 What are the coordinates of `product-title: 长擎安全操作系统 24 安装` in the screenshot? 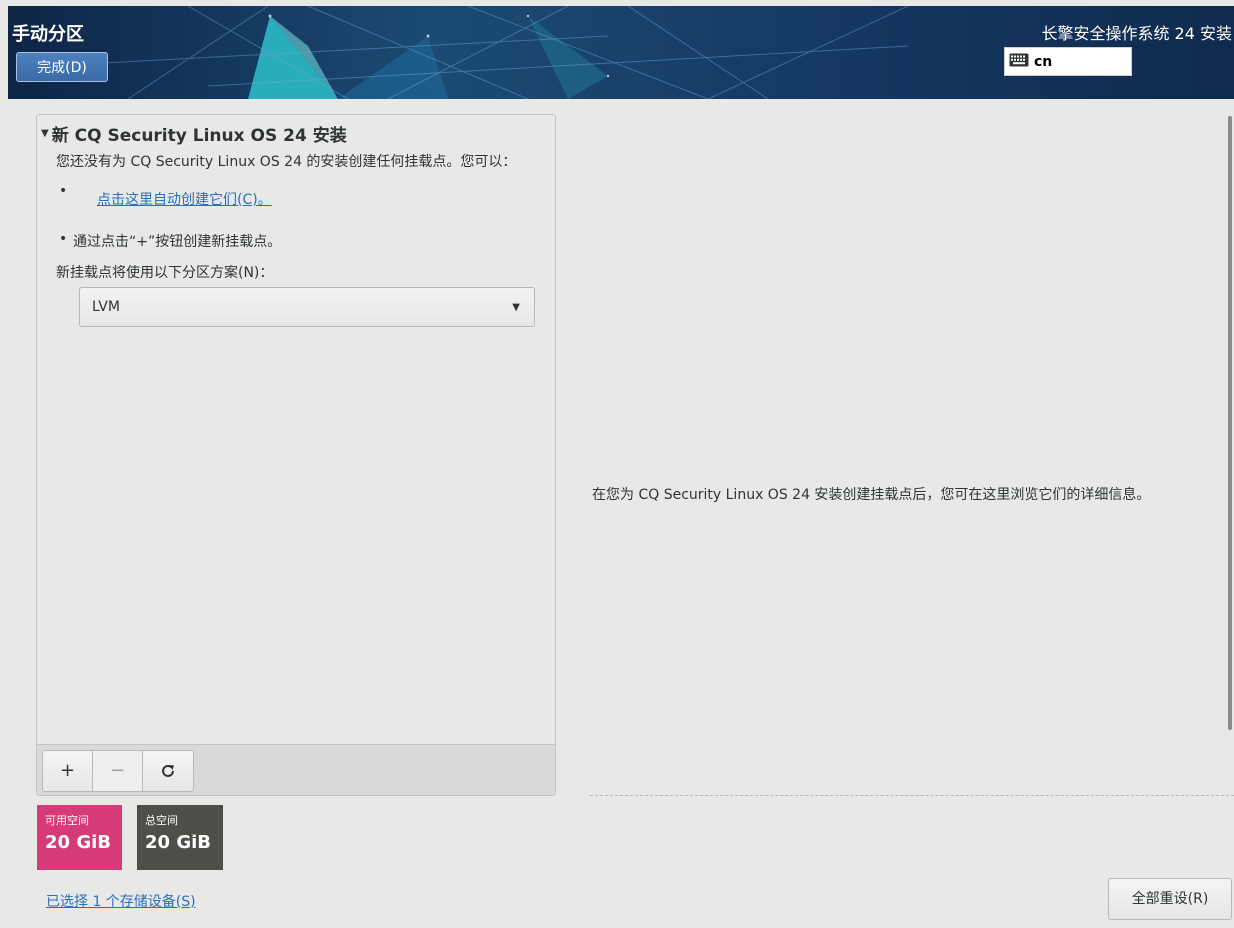 It's located at (1136, 33).